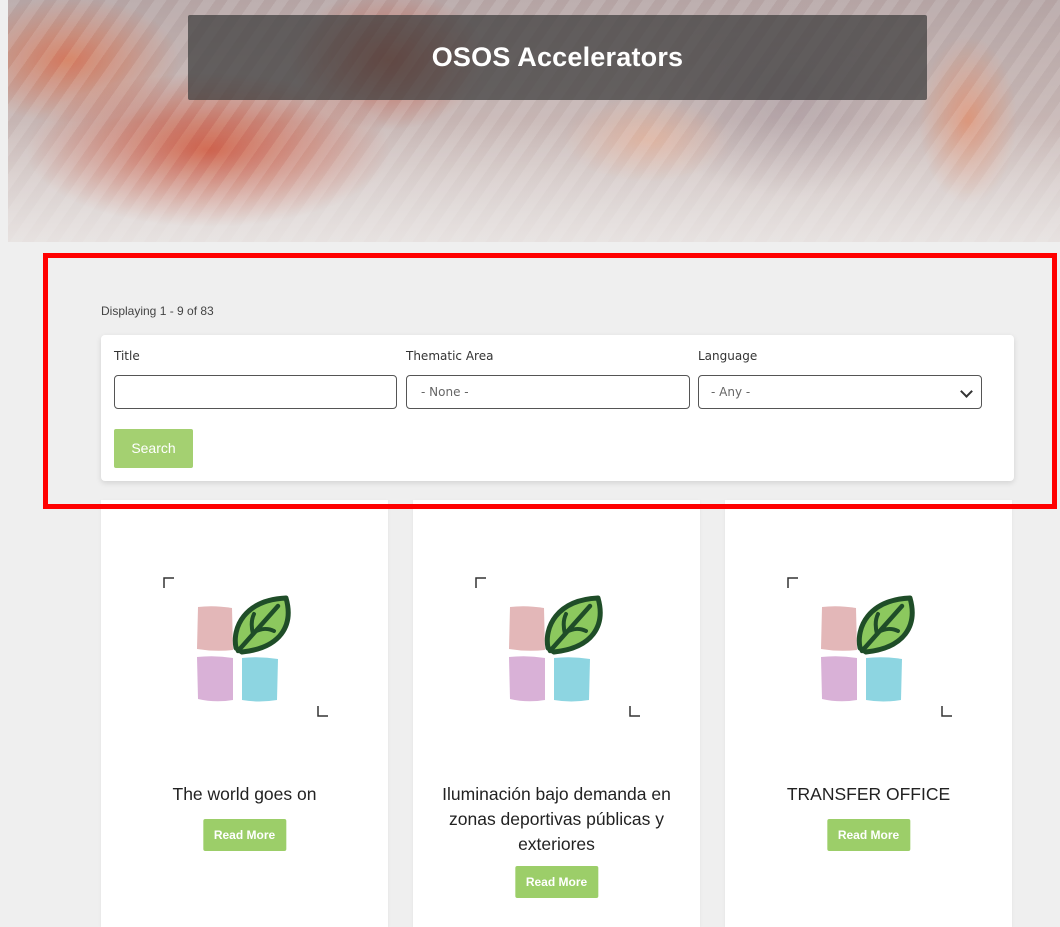 This screenshot has width=1060, height=927. What do you see at coordinates (127, 356) in the screenshot?
I see `title-label: Title` at bounding box center [127, 356].